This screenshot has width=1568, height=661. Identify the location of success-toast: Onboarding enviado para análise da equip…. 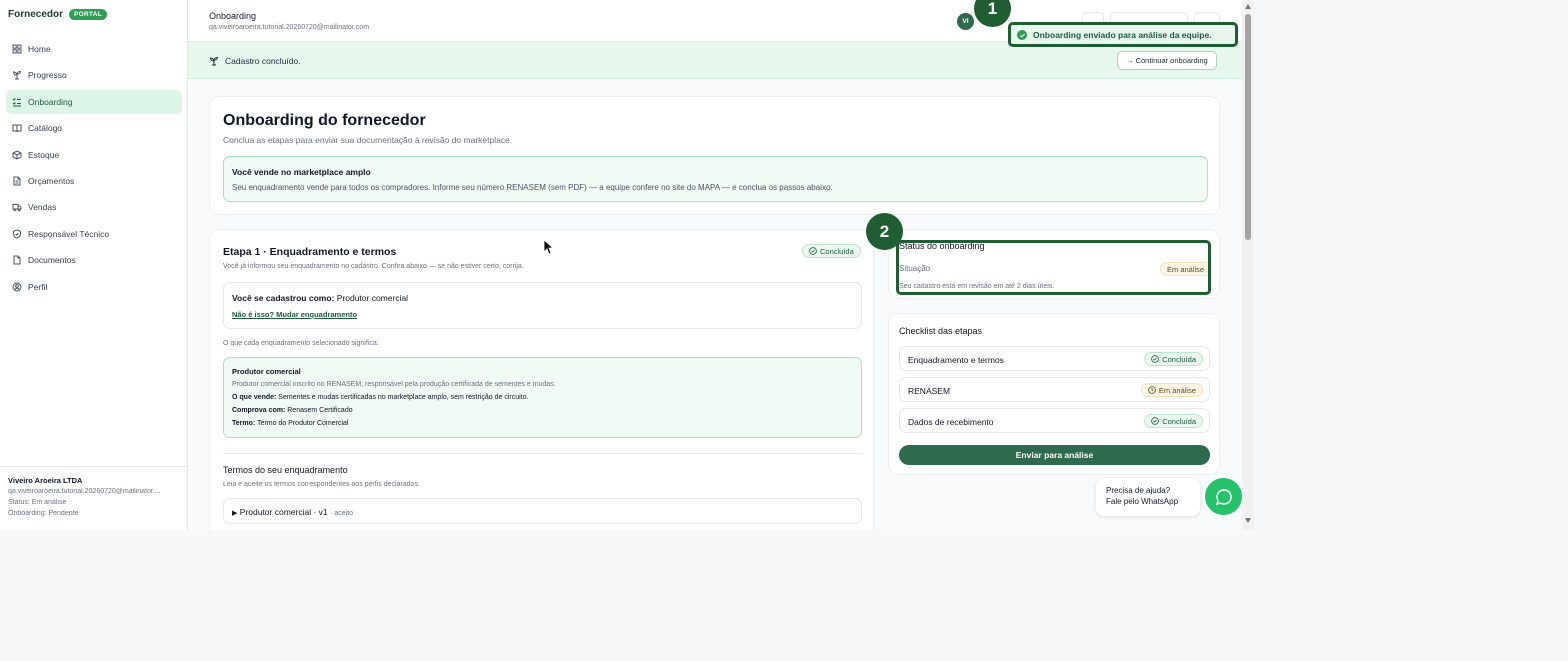
(1123, 34).